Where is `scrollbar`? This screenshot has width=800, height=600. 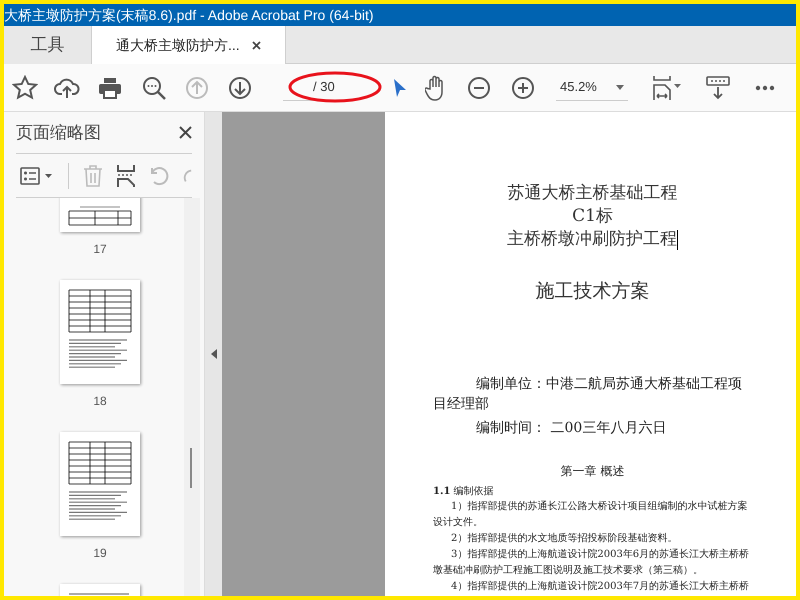 scrollbar is located at coordinates (192, 397).